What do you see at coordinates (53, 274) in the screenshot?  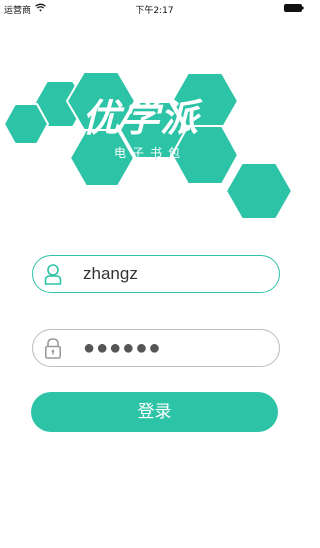 I see `user-icon` at bounding box center [53, 274].